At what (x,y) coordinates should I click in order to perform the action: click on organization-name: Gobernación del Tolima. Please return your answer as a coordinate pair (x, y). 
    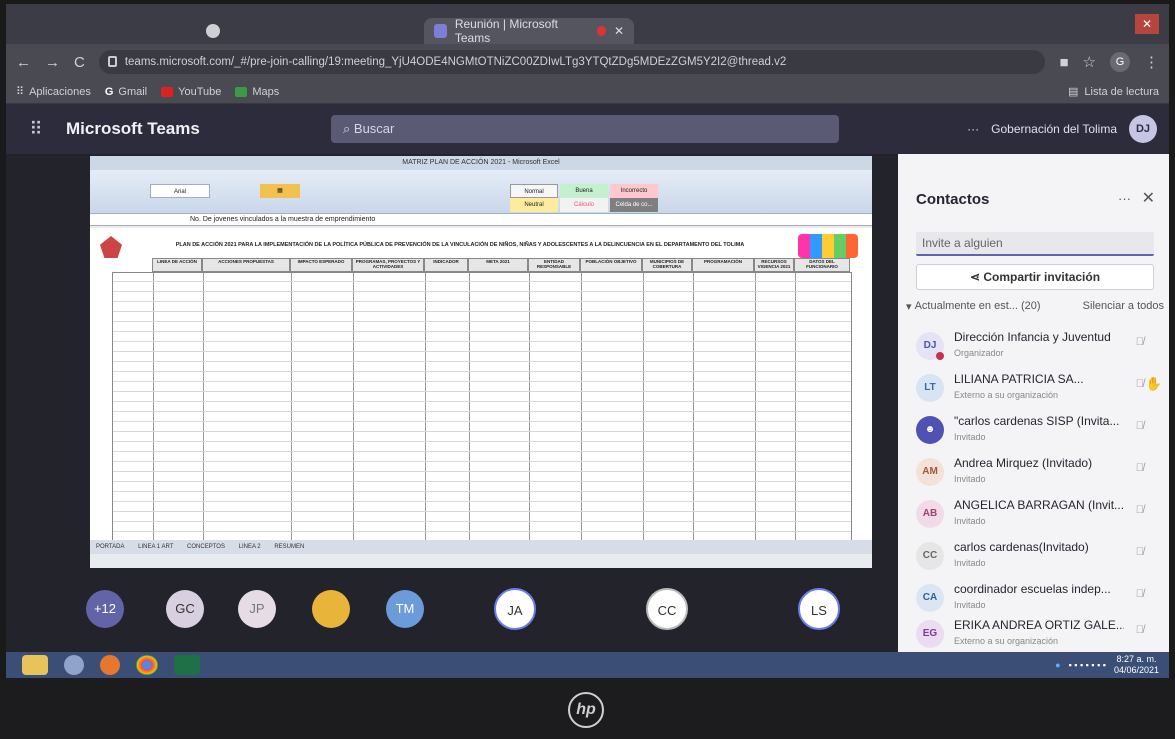
    Looking at the image, I should click on (1054, 129).